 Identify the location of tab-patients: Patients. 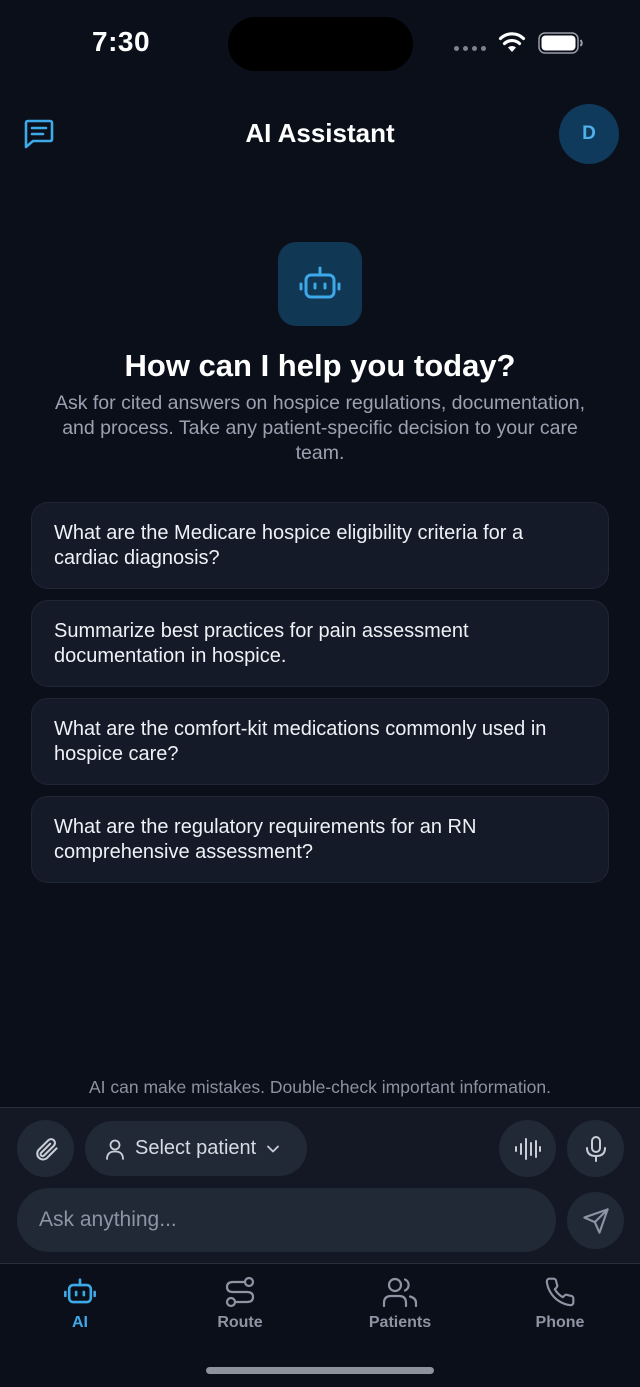
(400, 1304).